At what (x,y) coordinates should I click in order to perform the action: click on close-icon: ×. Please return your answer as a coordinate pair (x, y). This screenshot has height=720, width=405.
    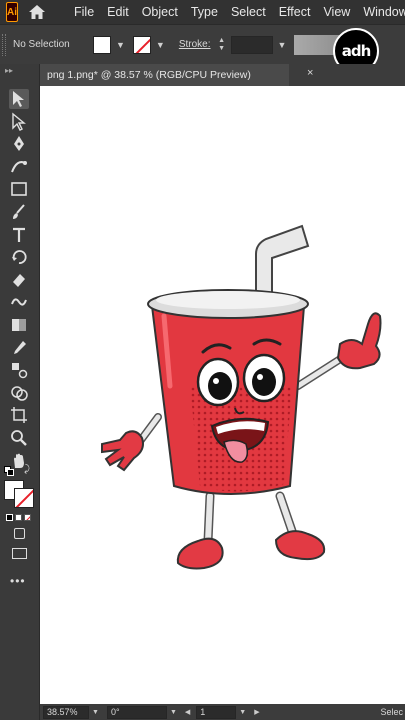
    Looking at the image, I should click on (310, 73).